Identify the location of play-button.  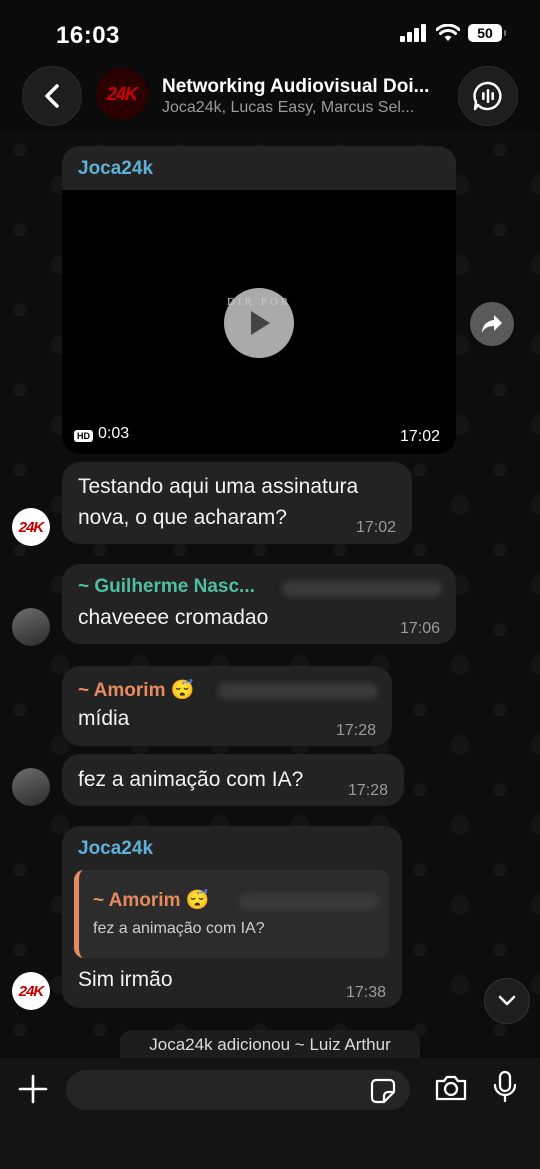
(259, 323).